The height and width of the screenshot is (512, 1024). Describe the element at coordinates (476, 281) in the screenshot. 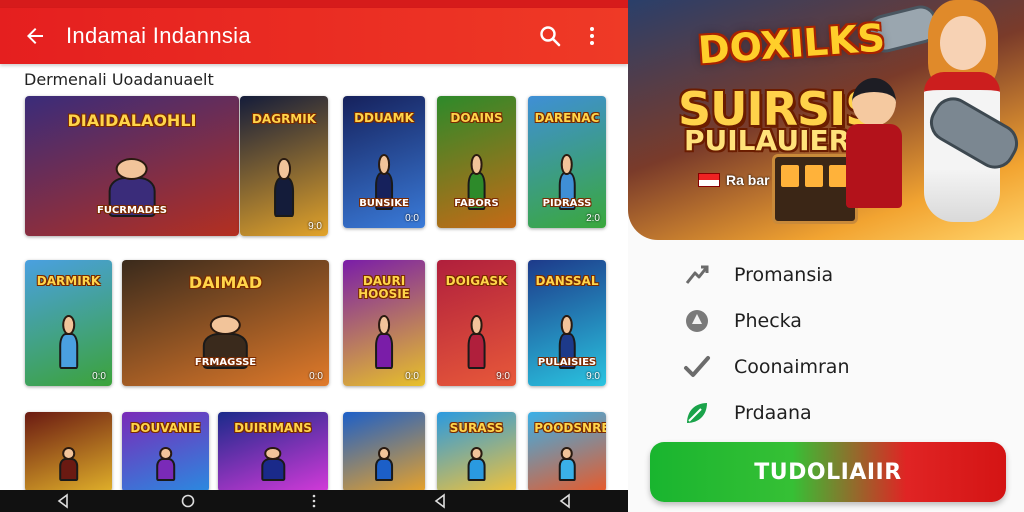

I see `tile-title: DOIGASK` at that location.